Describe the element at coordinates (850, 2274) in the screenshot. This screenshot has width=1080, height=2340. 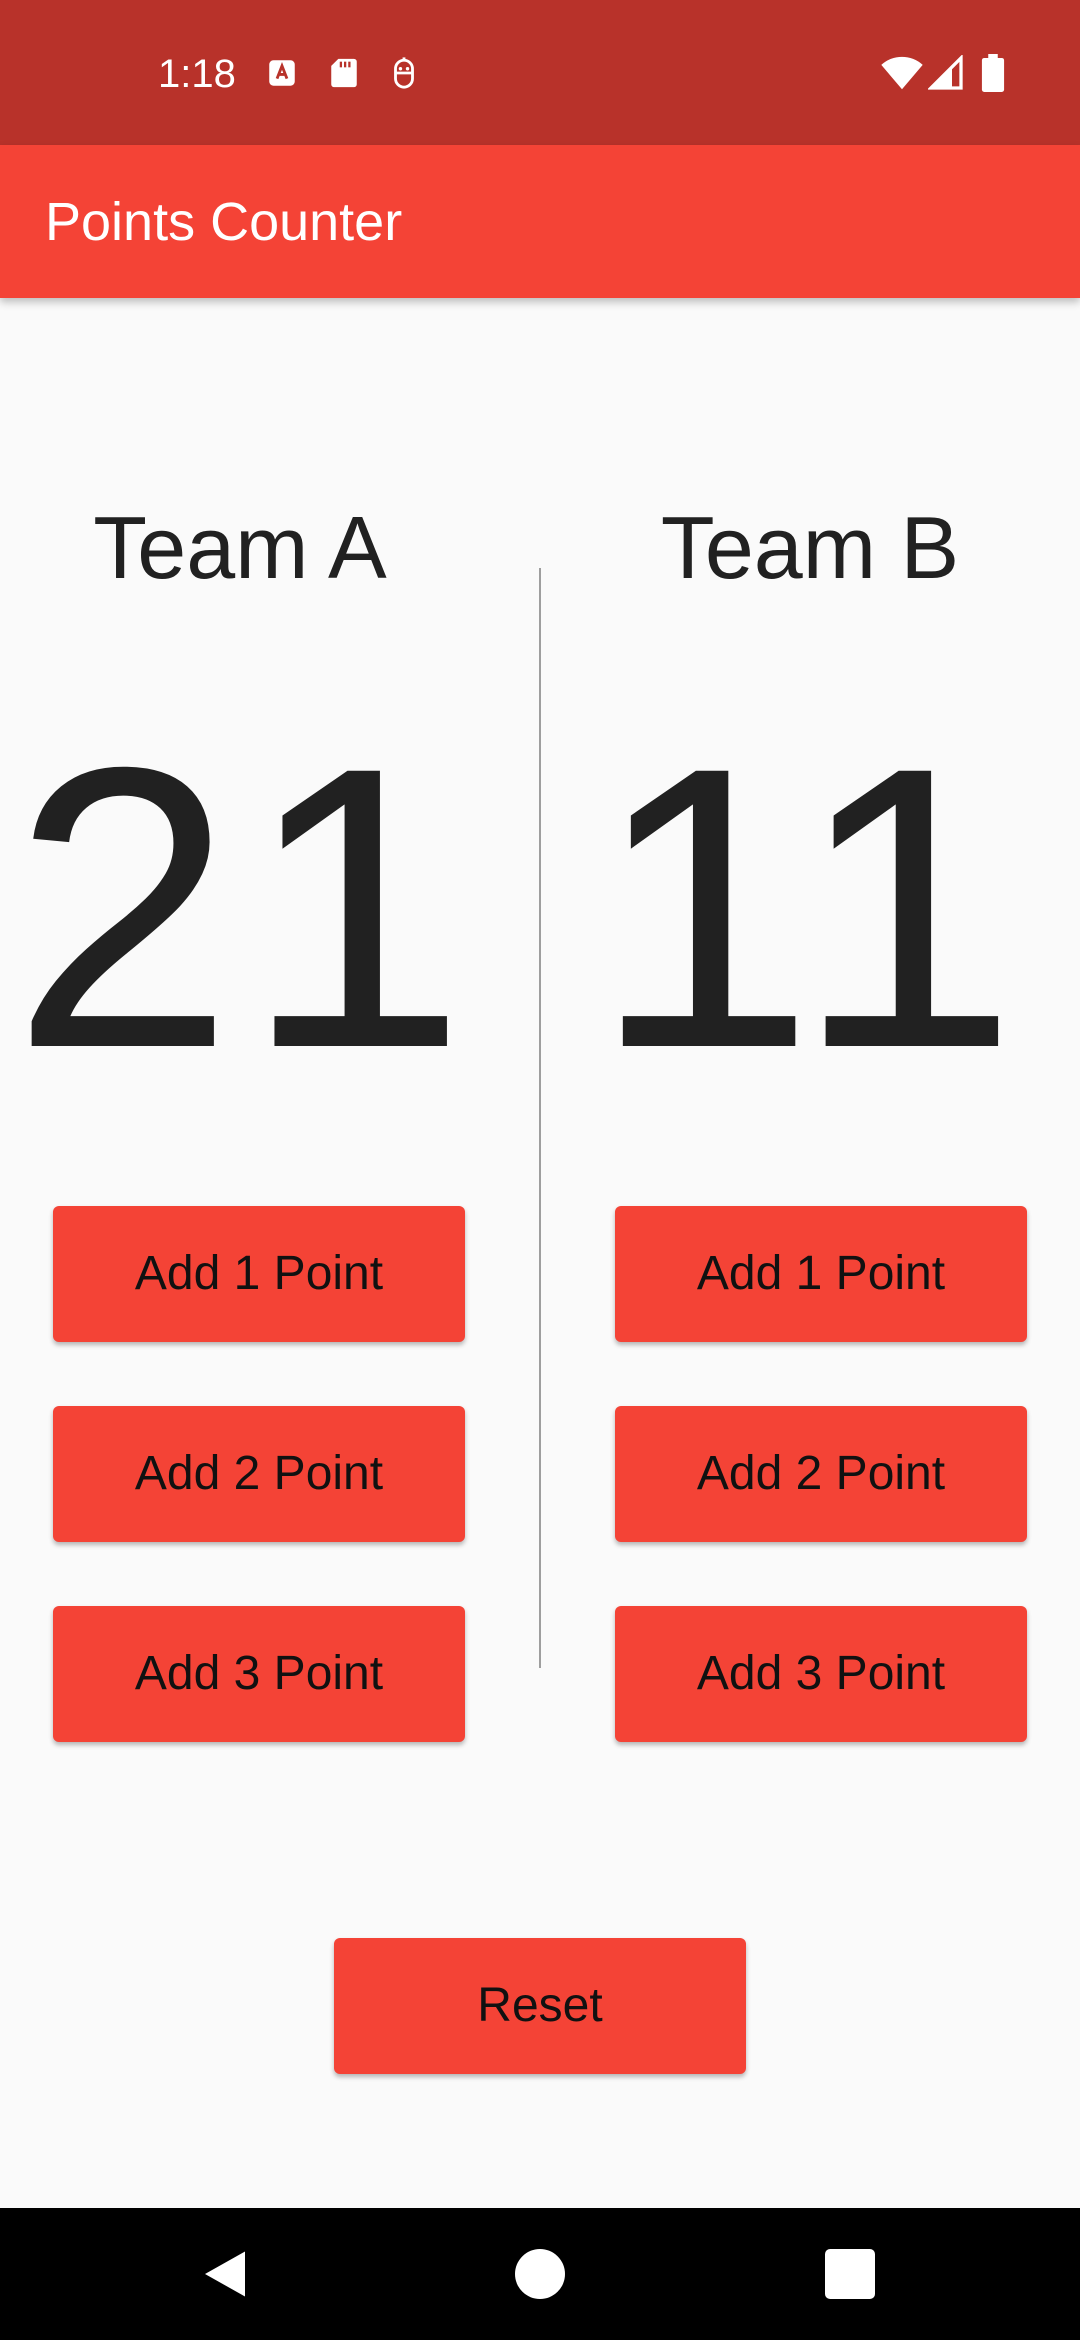
I see `recents-icon` at that location.